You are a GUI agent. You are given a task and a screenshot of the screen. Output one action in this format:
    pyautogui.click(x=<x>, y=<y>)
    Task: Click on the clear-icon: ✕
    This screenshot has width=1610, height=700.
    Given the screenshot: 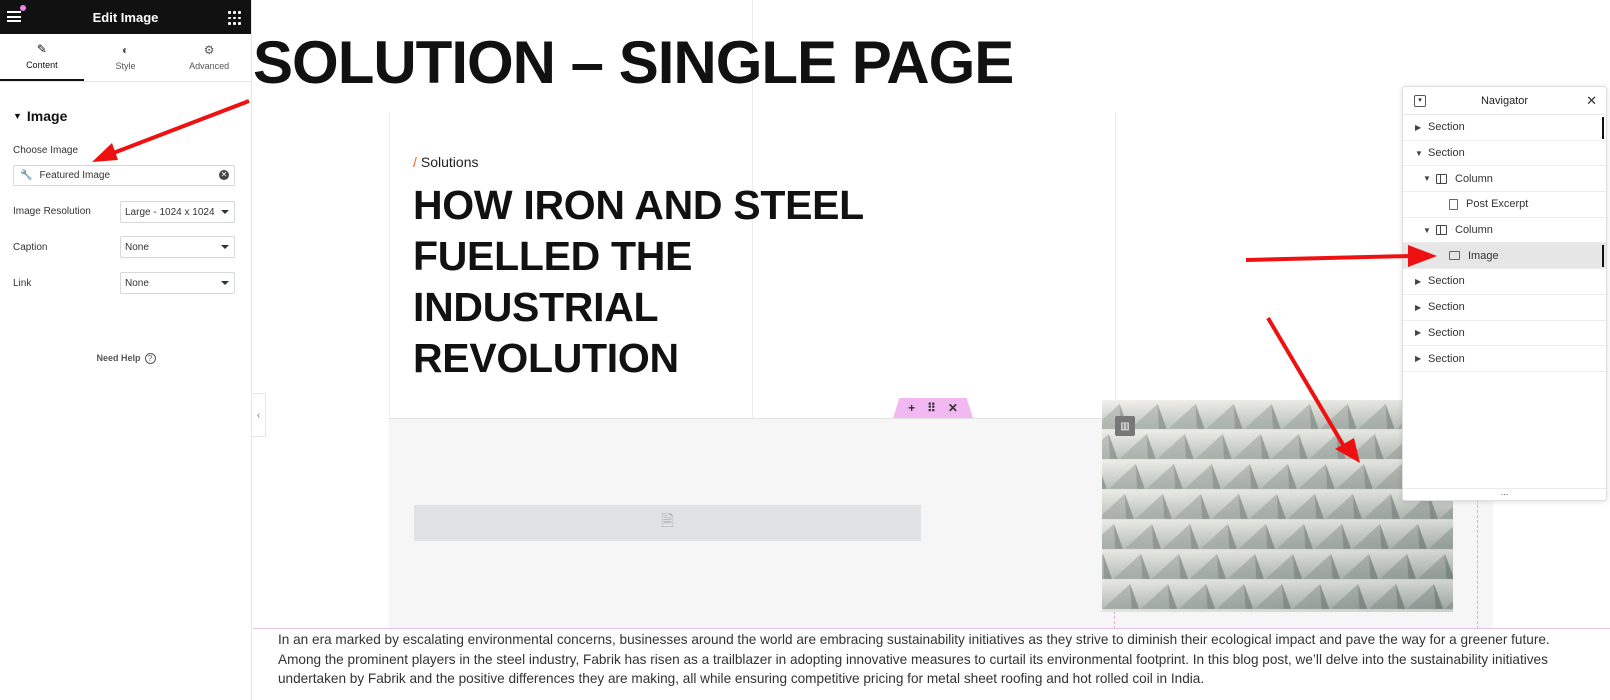 What is the action you would take?
    pyautogui.click(x=224, y=175)
    